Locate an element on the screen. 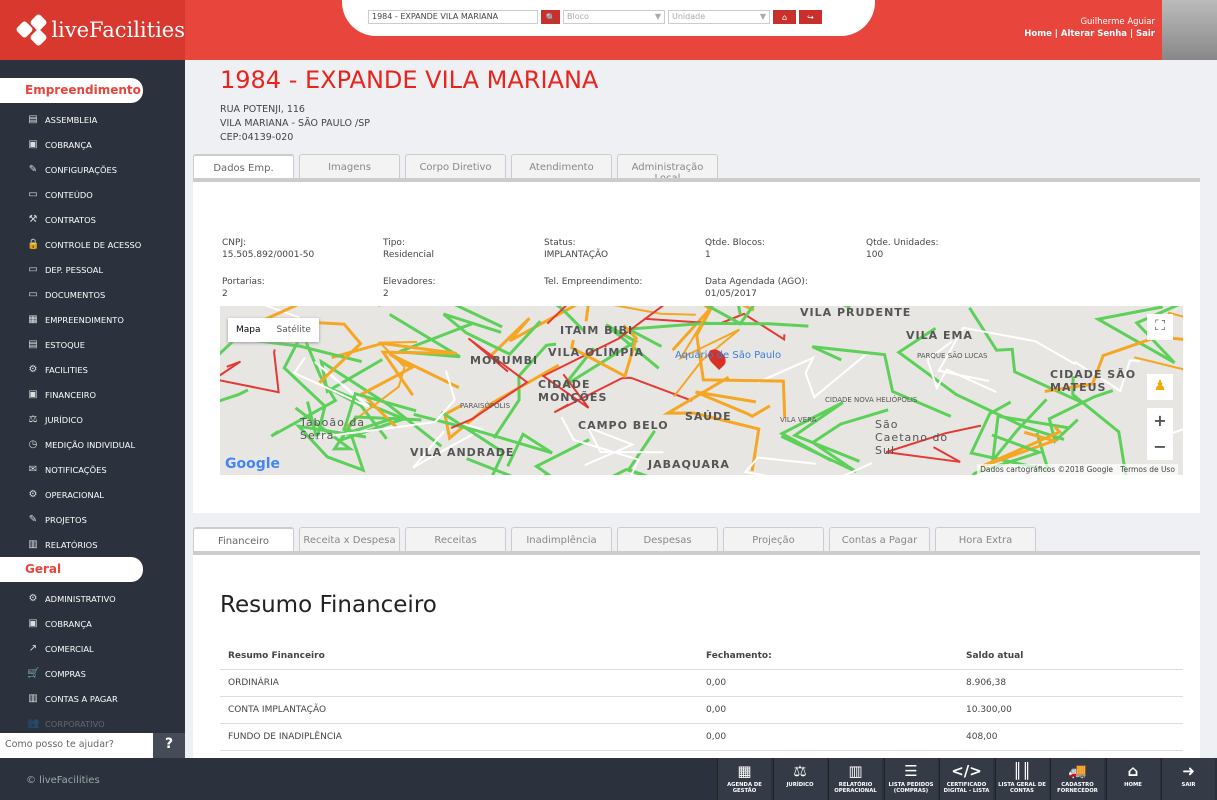  lista-geral-de-contas-icon: ║║ is located at coordinates (1022, 771).